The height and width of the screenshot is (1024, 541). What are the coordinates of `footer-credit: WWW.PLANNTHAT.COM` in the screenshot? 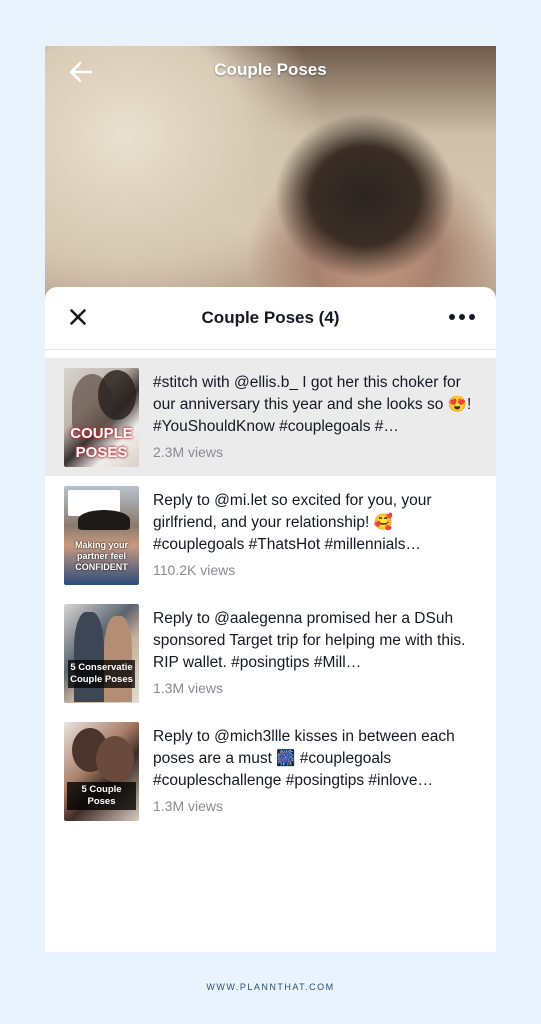 It's located at (270, 987).